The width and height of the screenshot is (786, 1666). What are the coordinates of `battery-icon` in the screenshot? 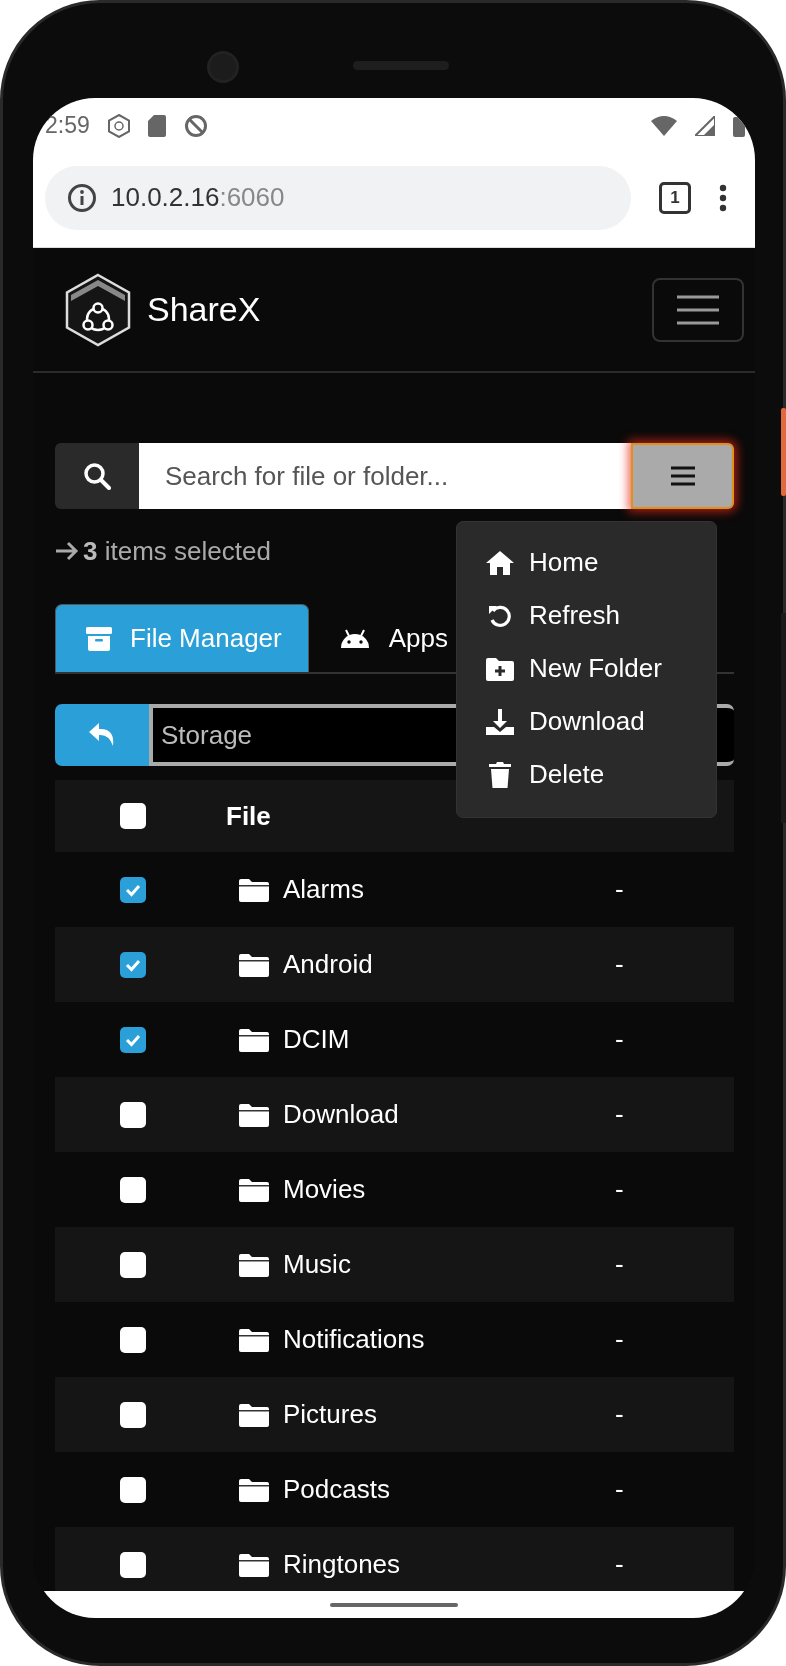 It's located at (739, 125).